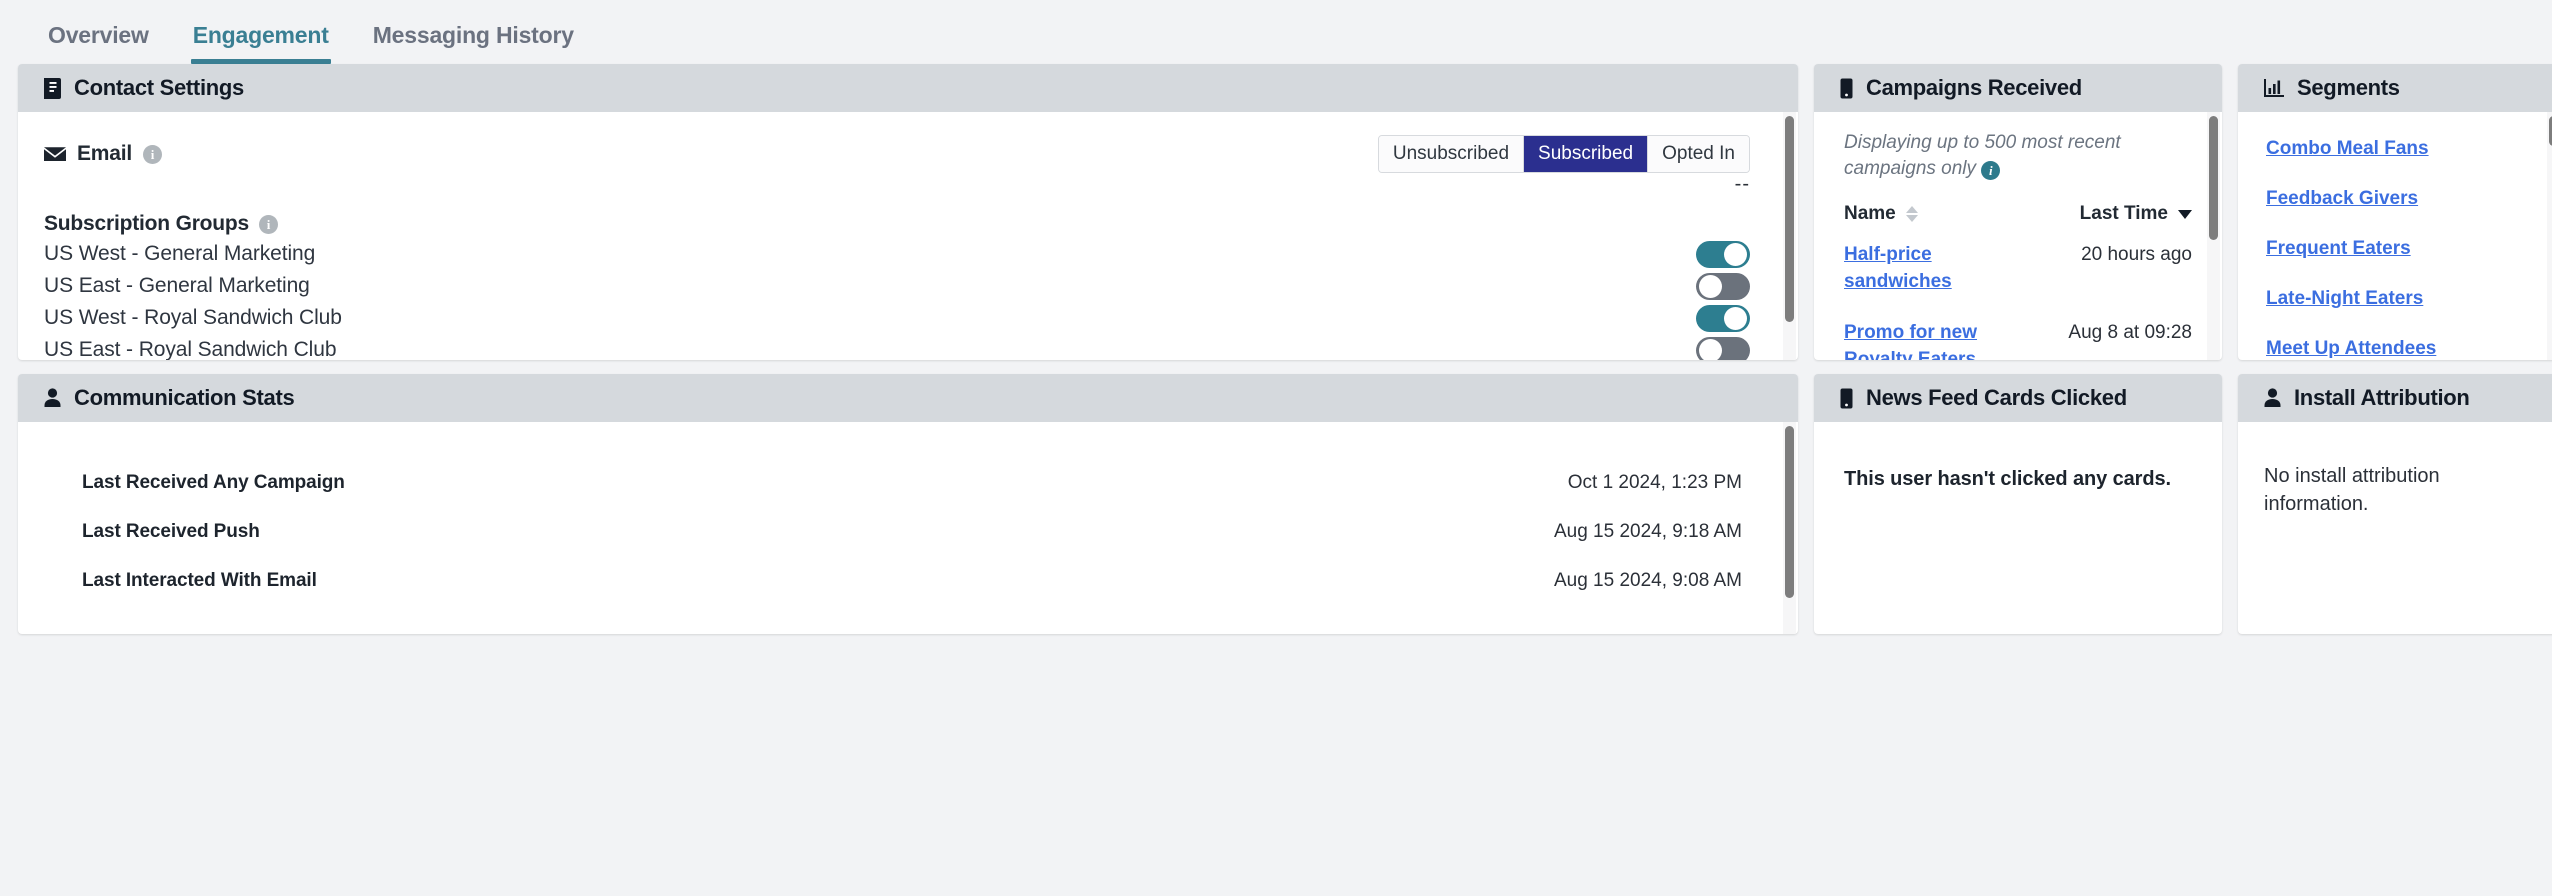  What do you see at coordinates (2399, 349) in the screenshot?
I see `segment-link: Meet Up Attendees` at bounding box center [2399, 349].